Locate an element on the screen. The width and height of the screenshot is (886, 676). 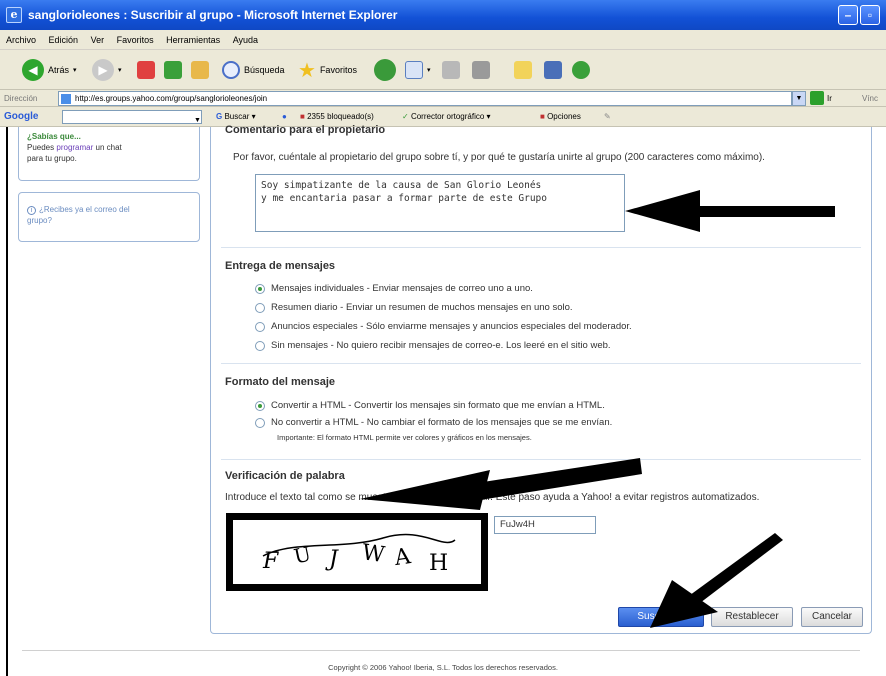
folder-button is located at coordinates (523, 70).